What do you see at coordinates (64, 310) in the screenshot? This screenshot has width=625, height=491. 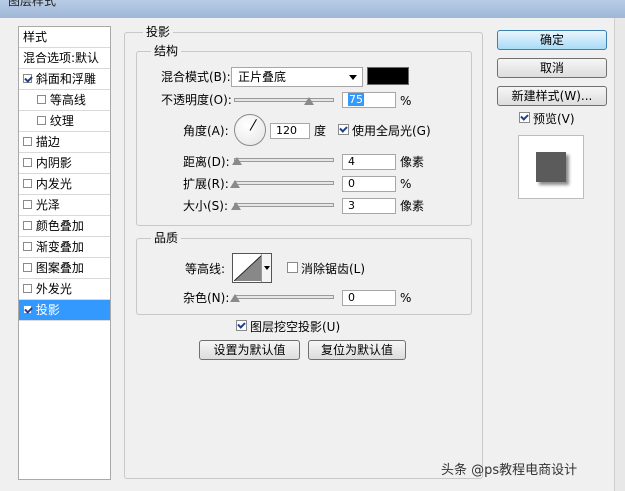 I see `style-item-drop-shadow: 投影` at bounding box center [64, 310].